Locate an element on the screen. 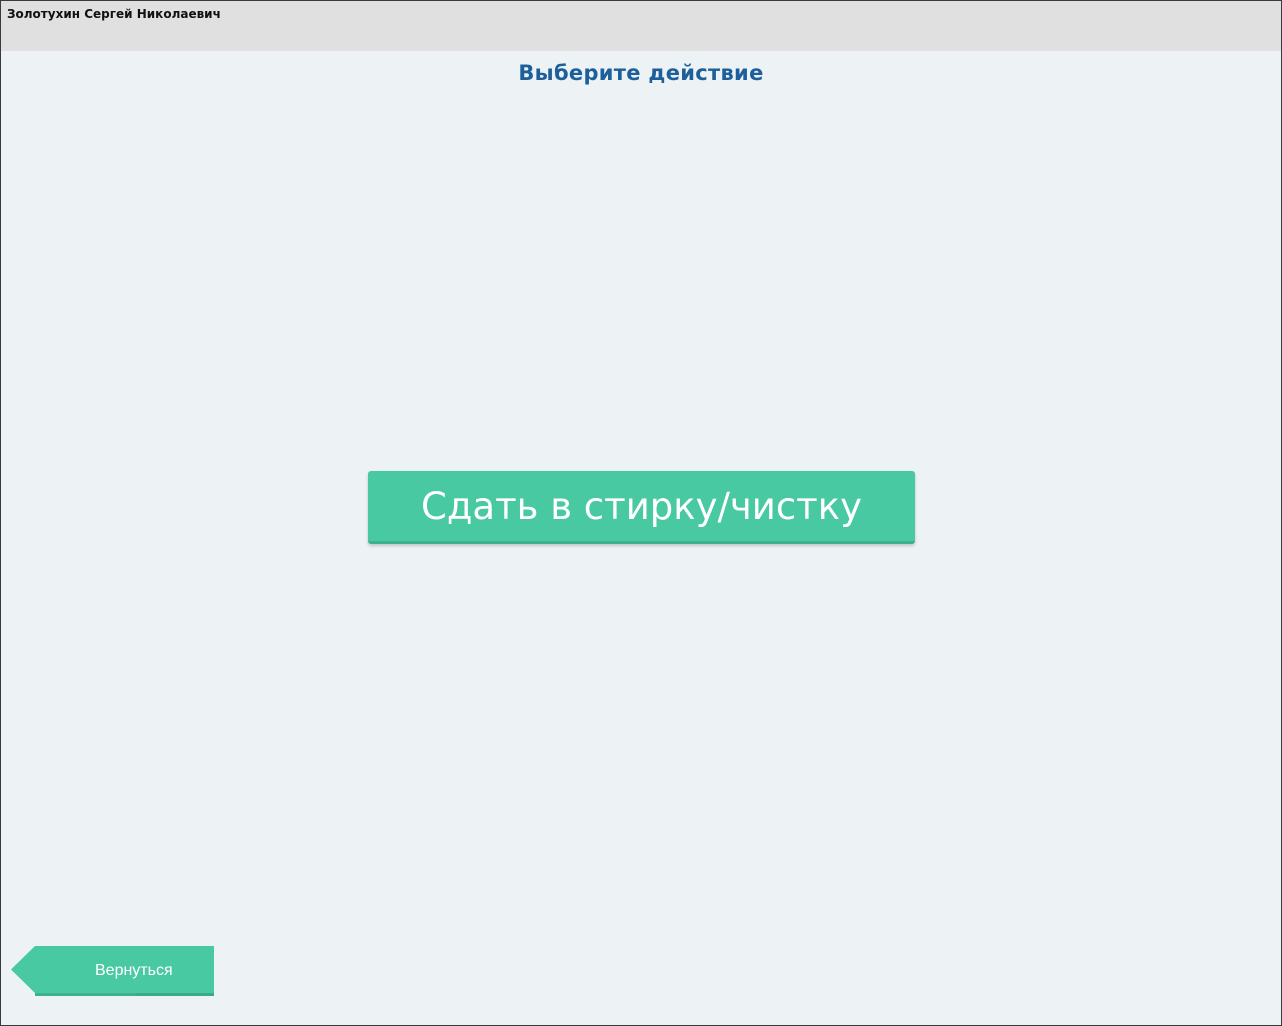 This screenshot has height=1026, width=1282. back-button: Вернуться is located at coordinates (112, 971).